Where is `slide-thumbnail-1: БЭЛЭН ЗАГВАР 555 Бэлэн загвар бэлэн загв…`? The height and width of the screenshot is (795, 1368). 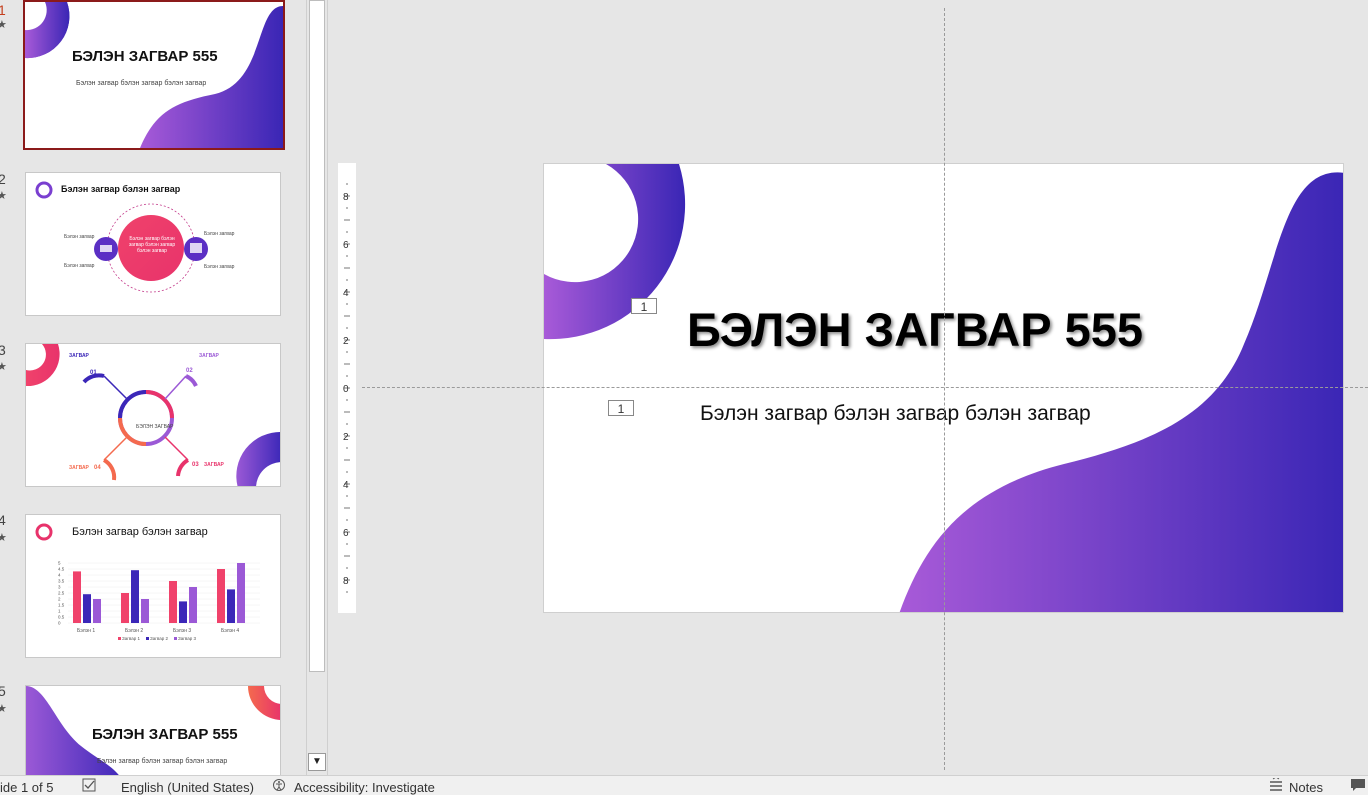 slide-thumbnail-1: БЭЛЭН ЗАГВАР 555 Бэлэн загвар бэлэн загв… is located at coordinates (154, 75).